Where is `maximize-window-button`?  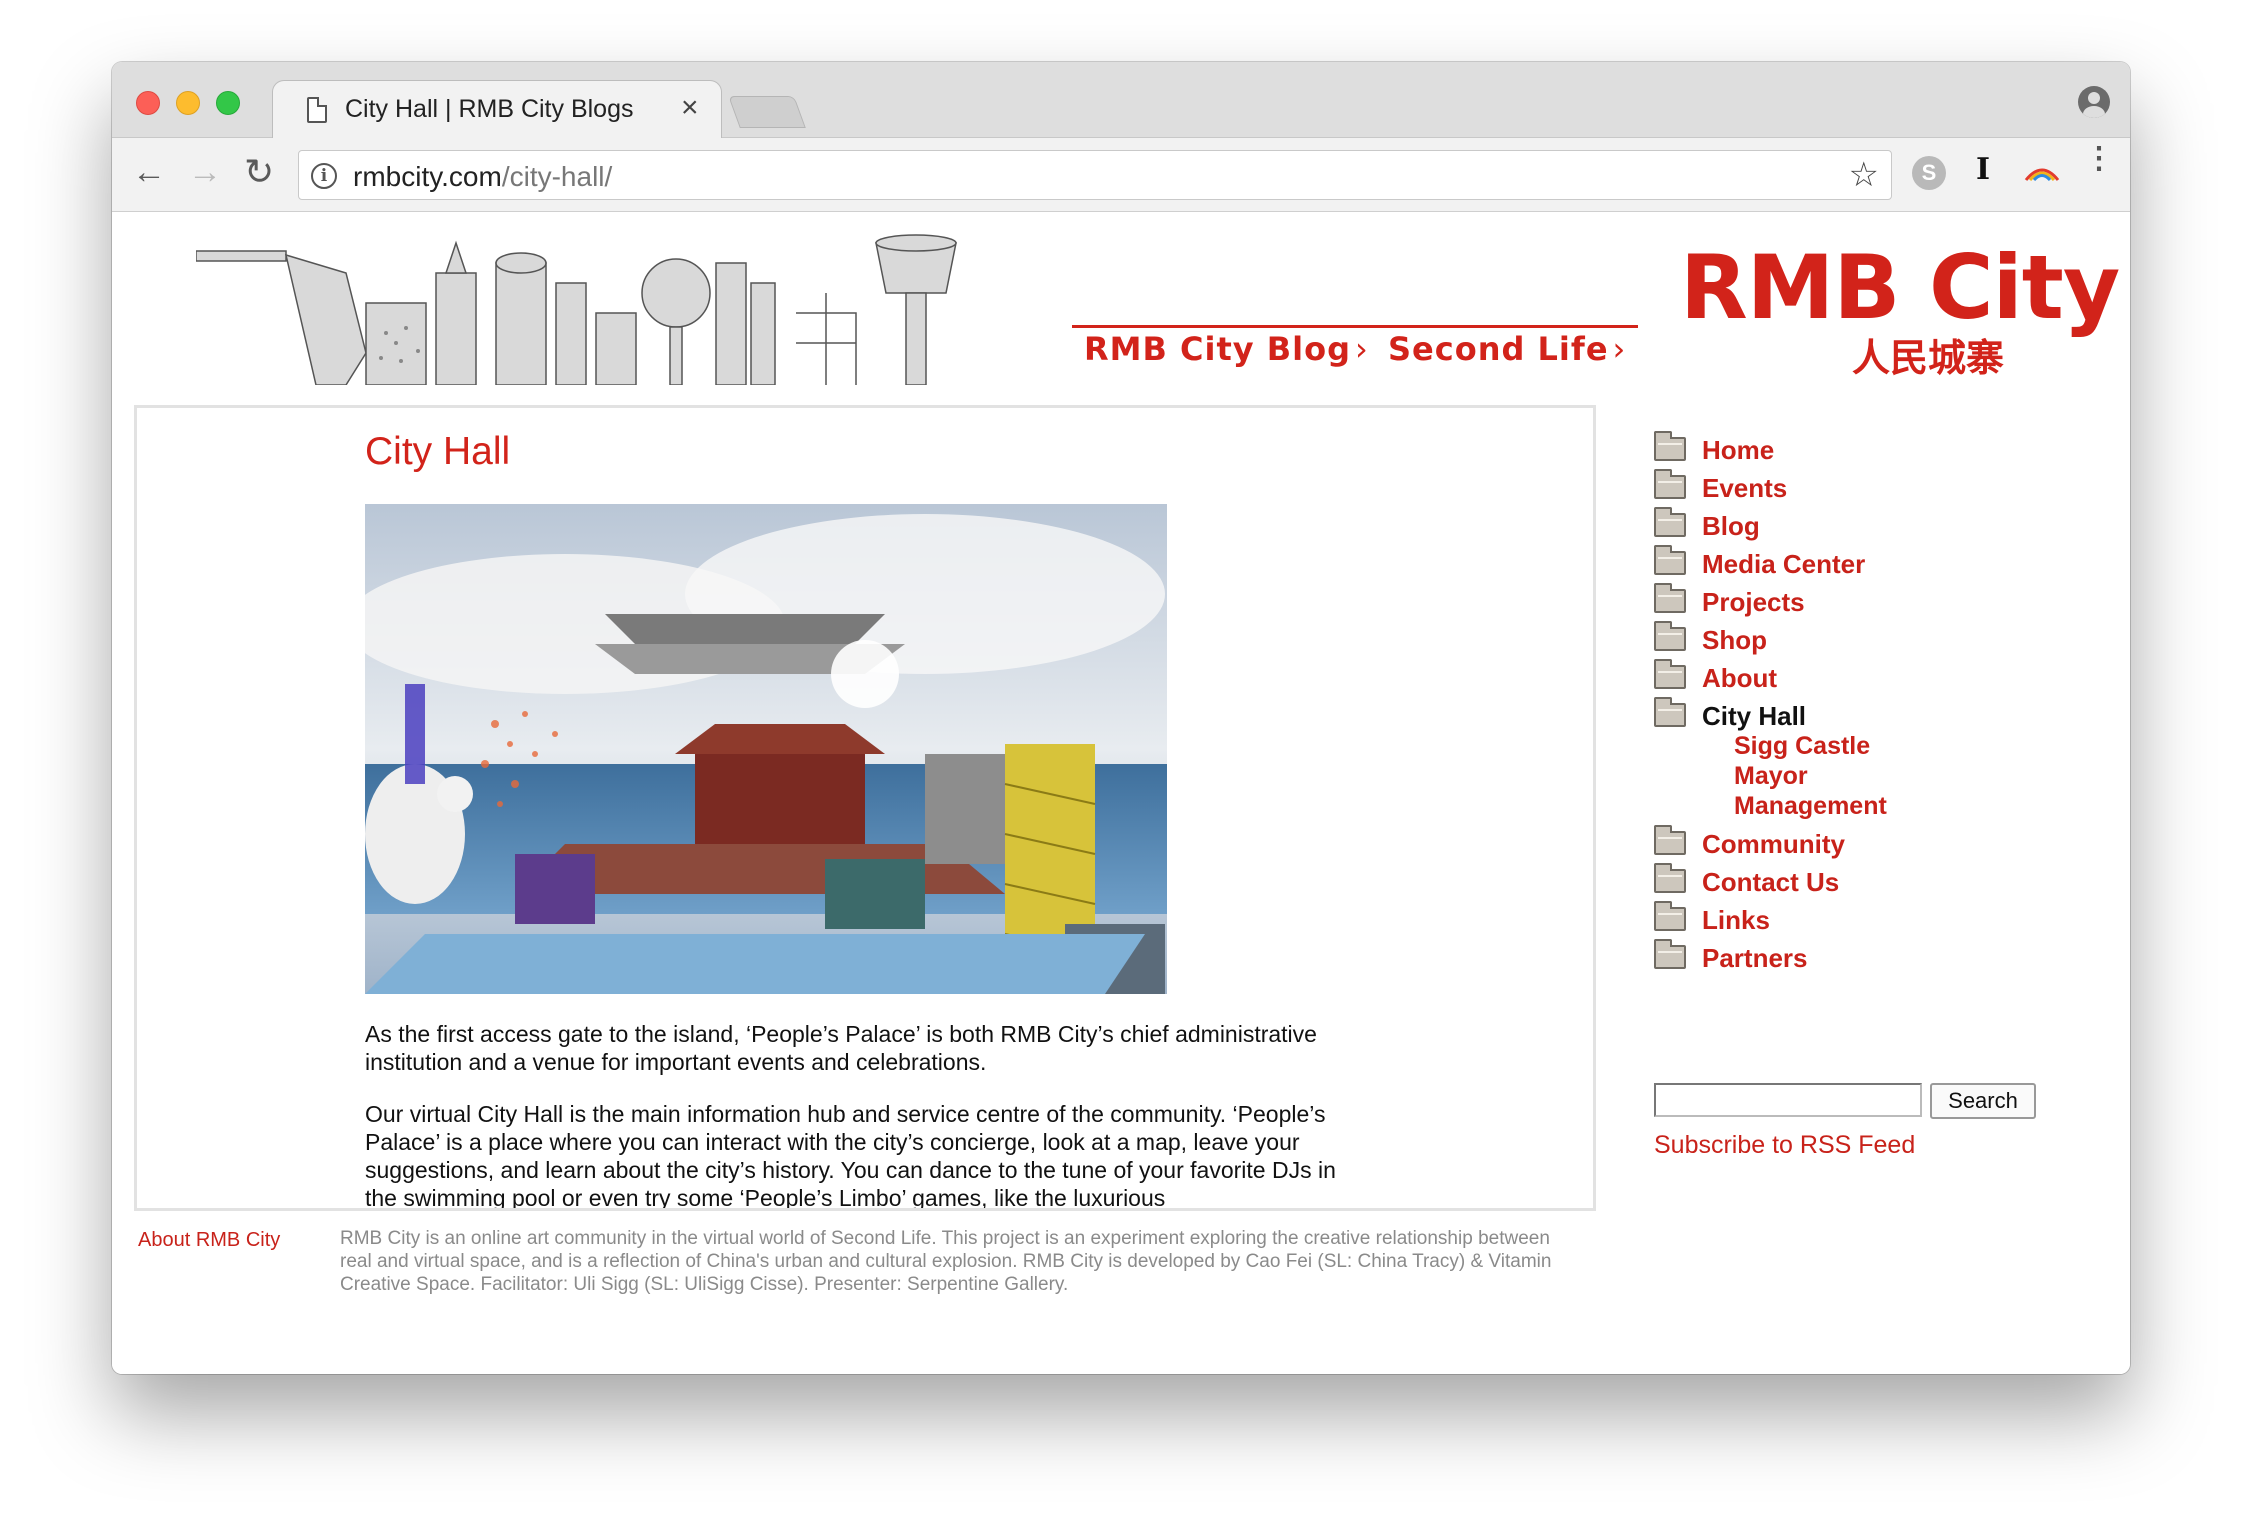 maximize-window-button is located at coordinates (228, 103).